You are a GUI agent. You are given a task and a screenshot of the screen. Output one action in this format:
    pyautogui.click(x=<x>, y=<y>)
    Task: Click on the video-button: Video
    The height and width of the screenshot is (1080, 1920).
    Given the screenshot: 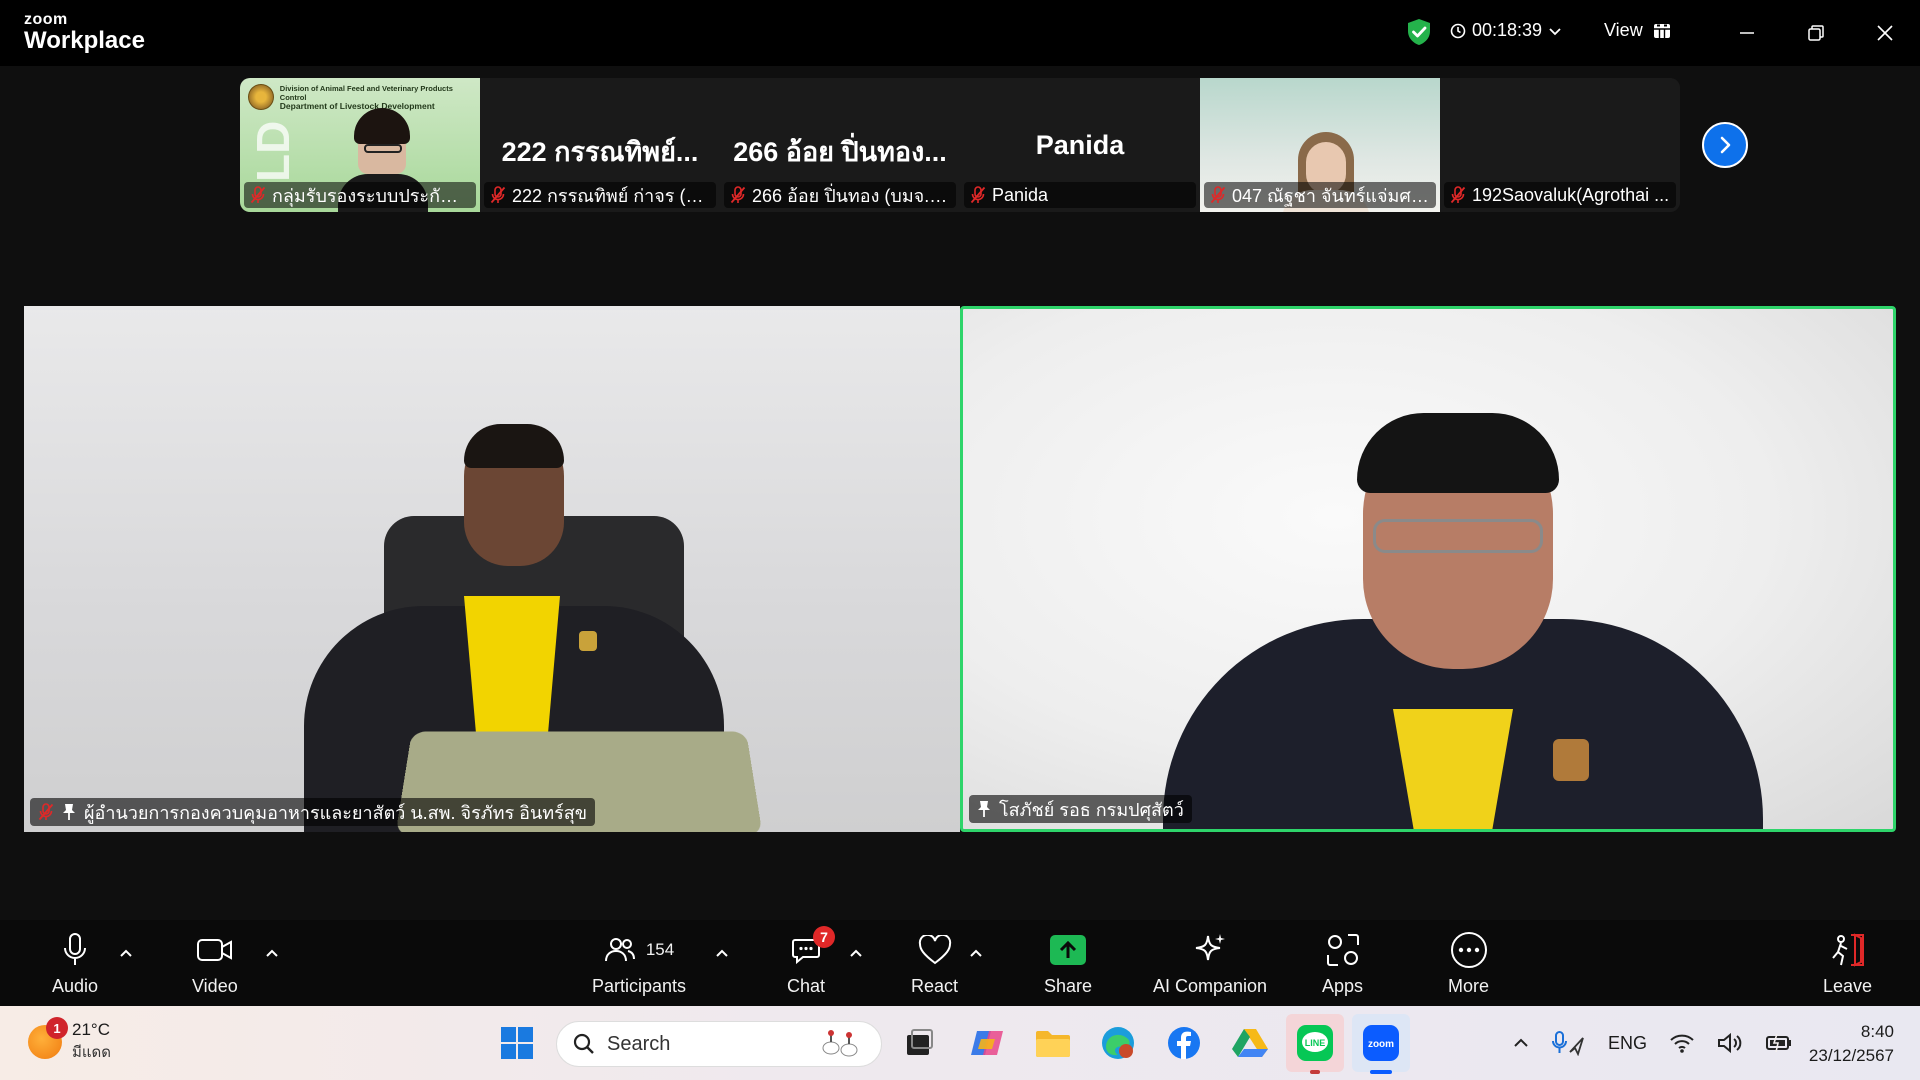 What is the action you would take?
    pyautogui.click(x=215, y=963)
    